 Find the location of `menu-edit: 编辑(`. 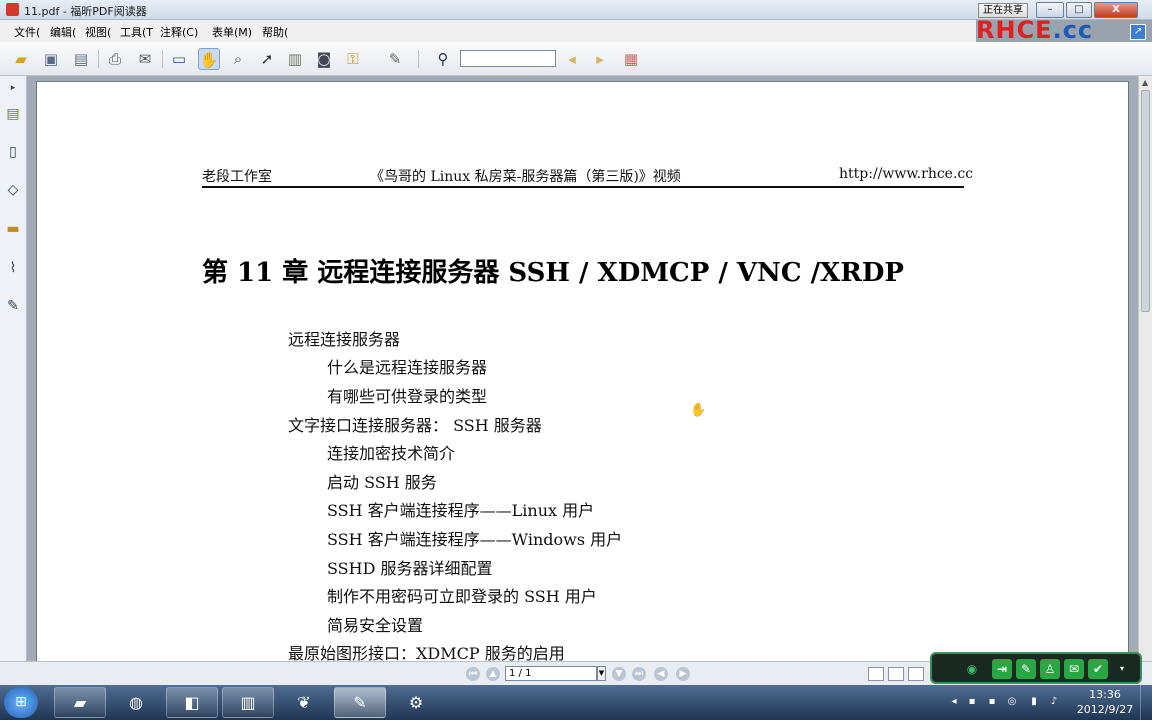

menu-edit: 编辑( is located at coordinates (63, 32).